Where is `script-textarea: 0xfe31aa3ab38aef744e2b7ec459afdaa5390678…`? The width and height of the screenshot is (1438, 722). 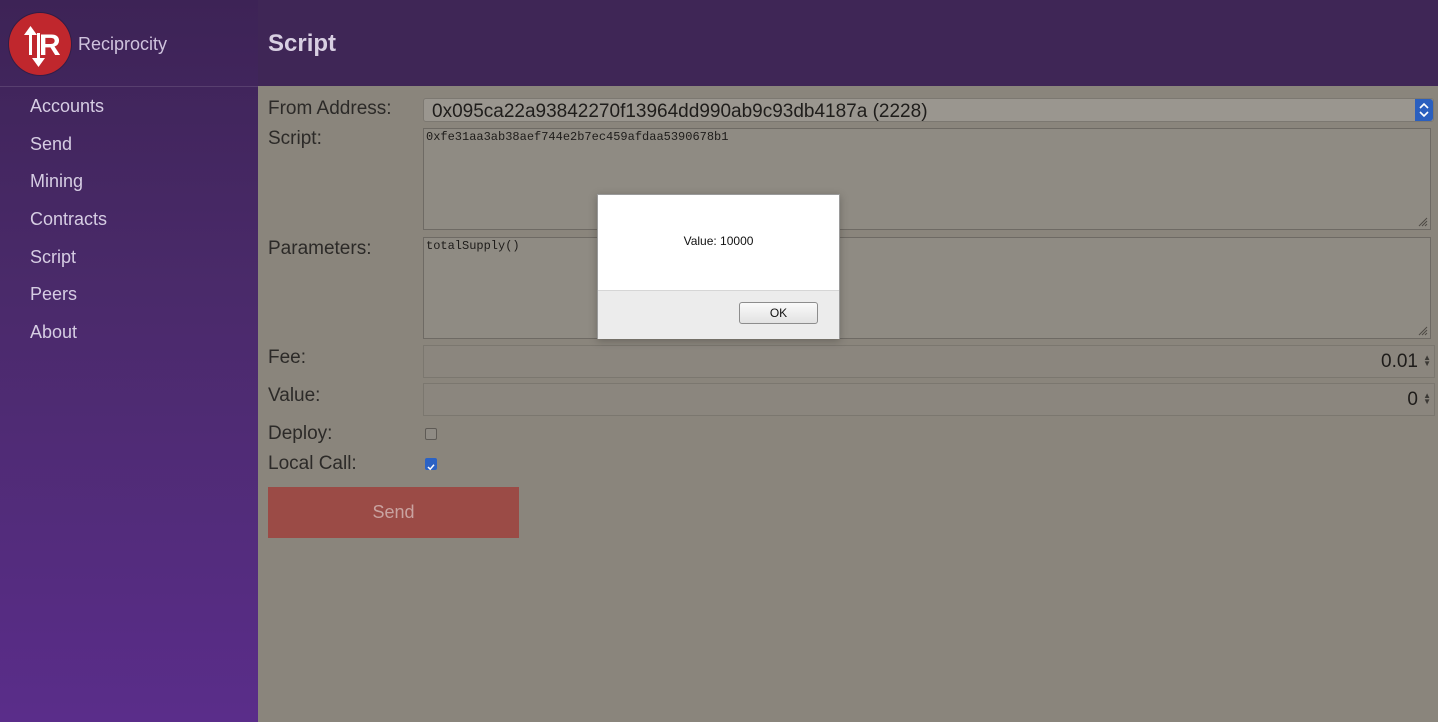 script-textarea: 0xfe31aa3ab38aef744e2b7ec459afdaa5390678… is located at coordinates (927, 179).